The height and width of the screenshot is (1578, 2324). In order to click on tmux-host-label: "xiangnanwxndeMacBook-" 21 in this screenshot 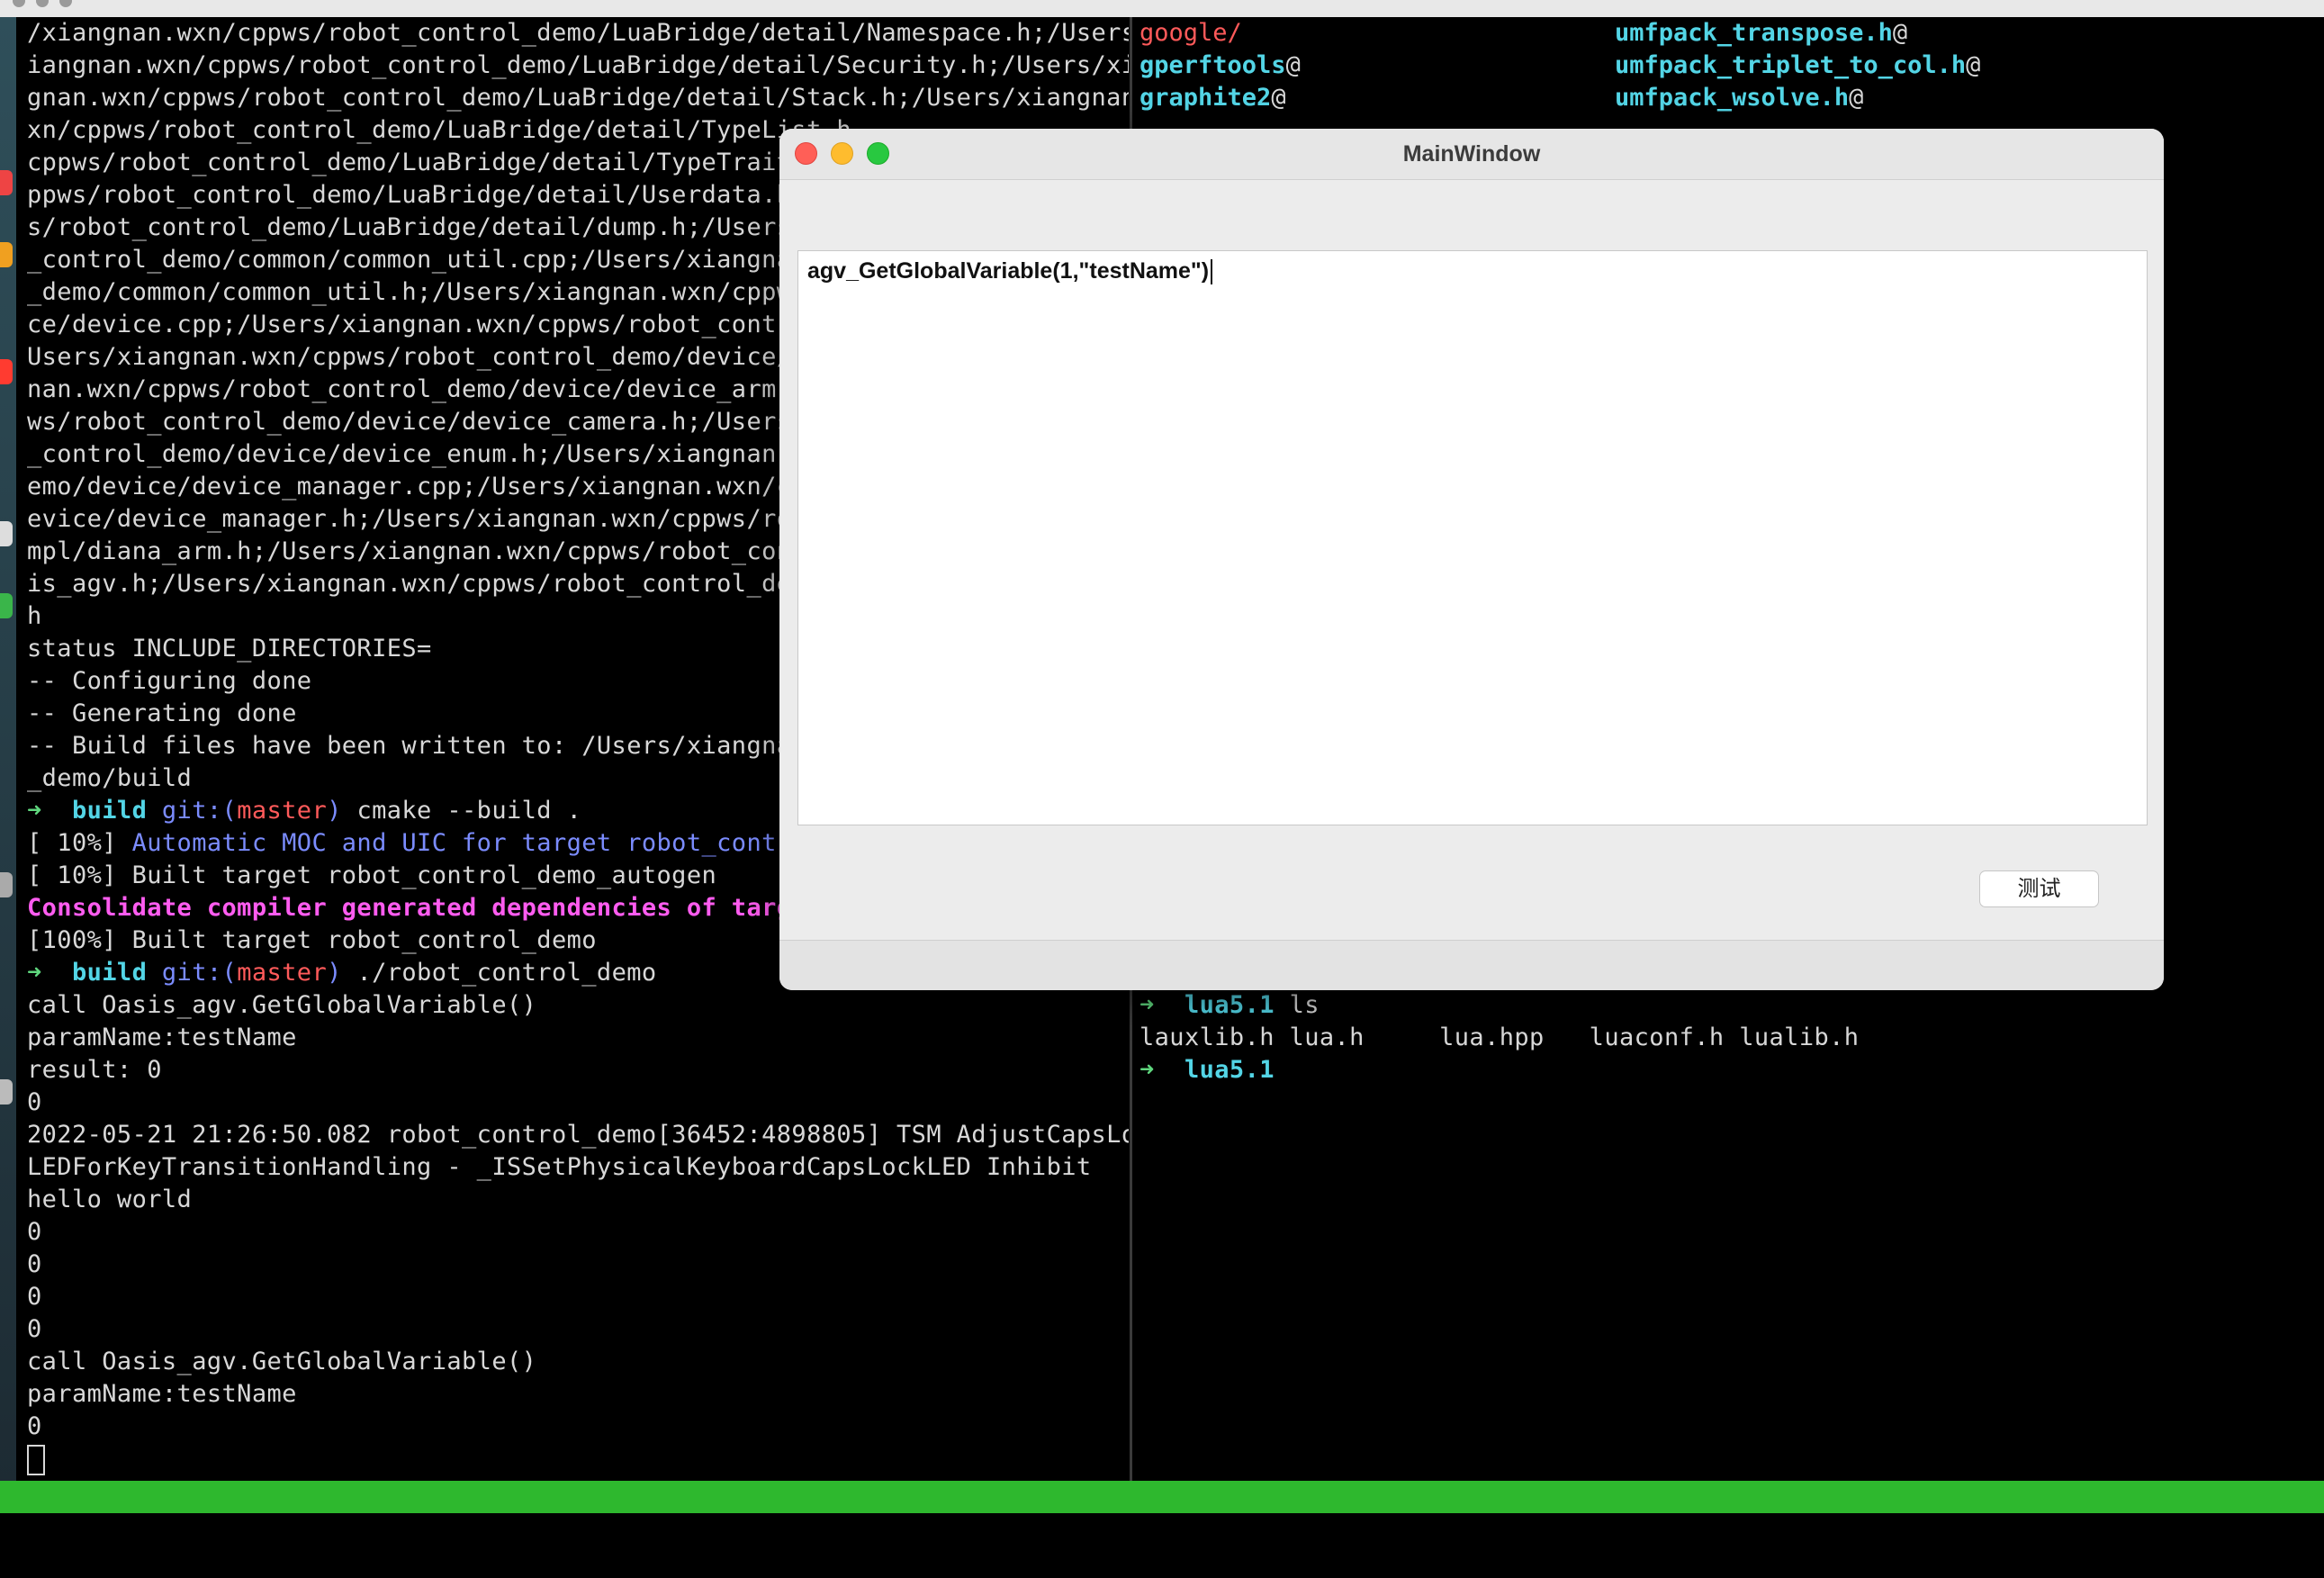, I will do `click(2133, 1561)`.